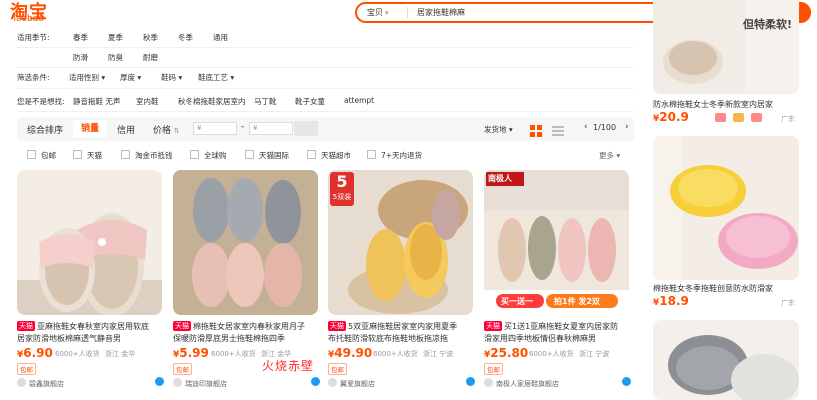 This screenshot has width=817, height=400. I want to click on list-view-icon, so click(558, 129).